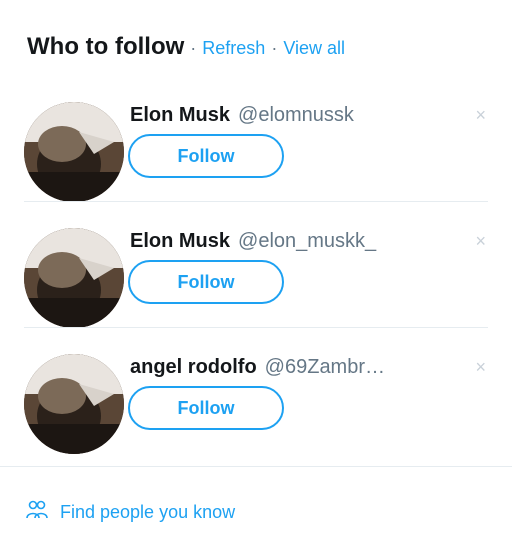 The image size is (512, 555). Describe the element at coordinates (193, 367) in the screenshot. I see `user-name: angel rodolfo` at that location.